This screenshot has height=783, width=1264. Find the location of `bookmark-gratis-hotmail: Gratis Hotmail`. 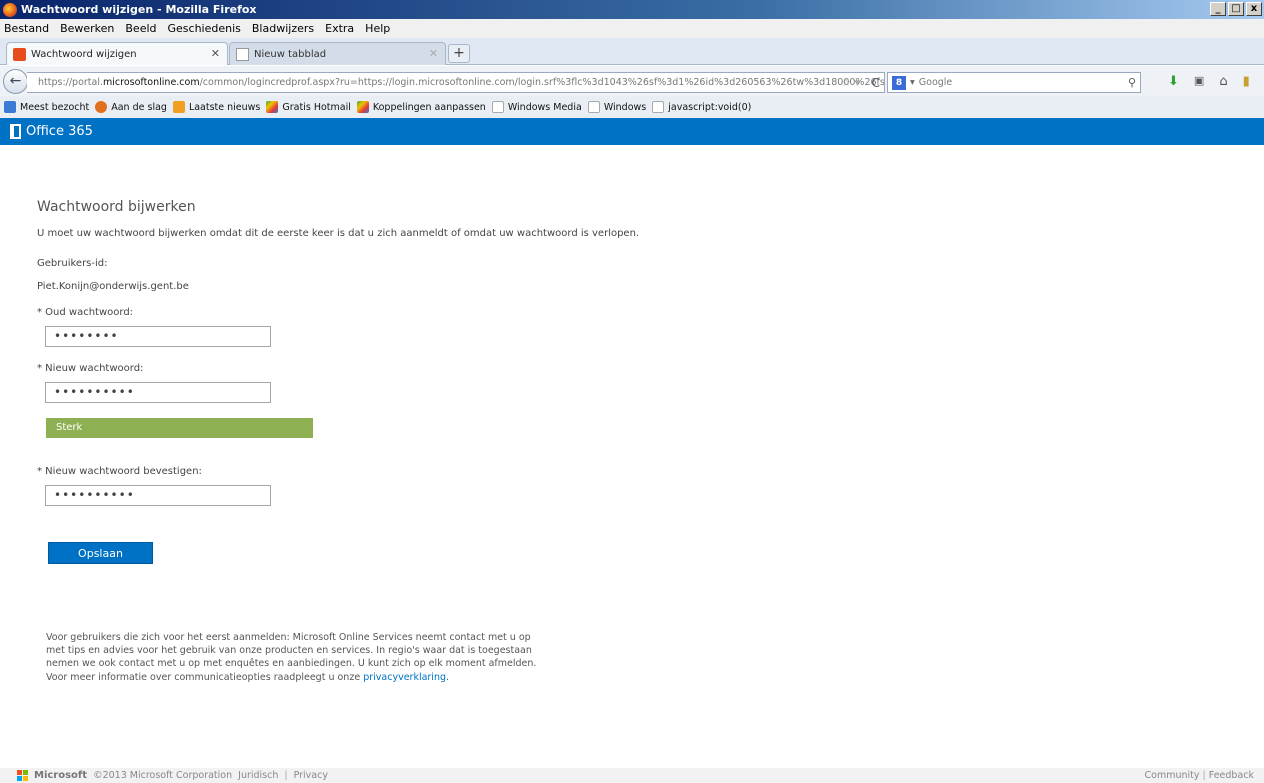

bookmark-gratis-hotmail: Gratis Hotmail is located at coordinates (308, 107).